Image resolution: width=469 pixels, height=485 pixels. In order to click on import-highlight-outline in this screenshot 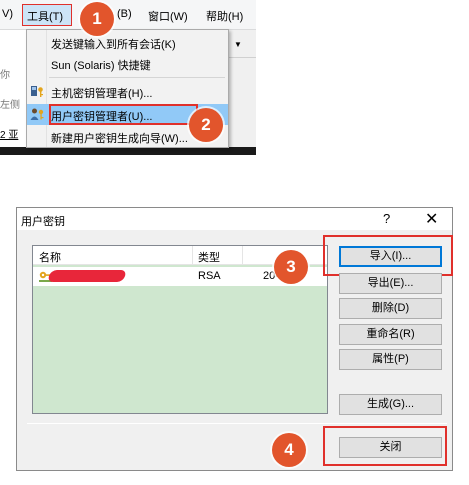, I will do `click(388, 255)`.